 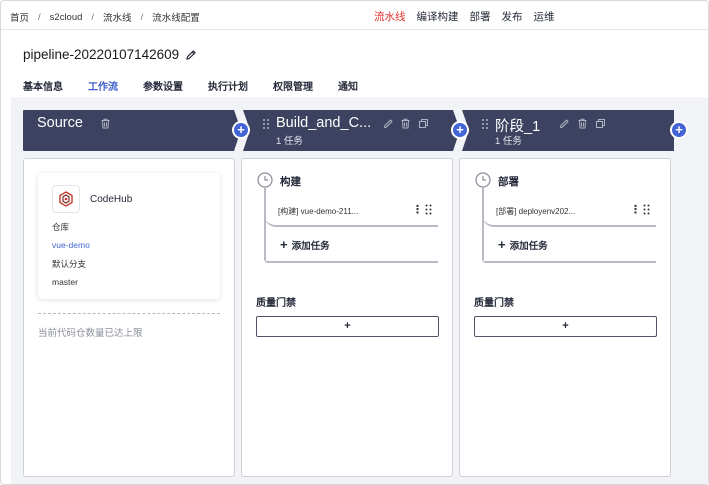 I want to click on stage-source-name: Source, so click(x=60, y=123).